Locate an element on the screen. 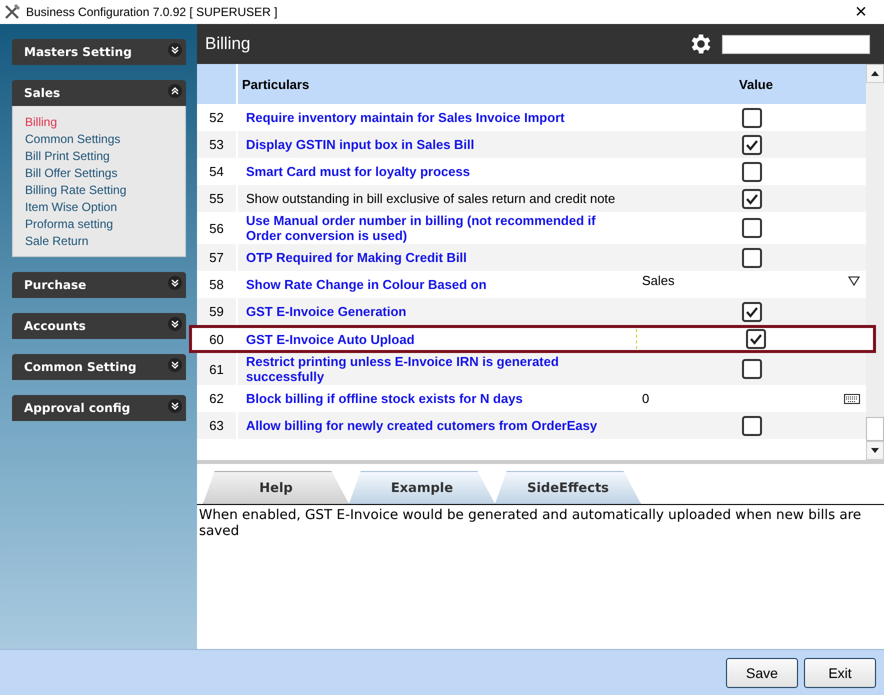  table-row: 63 Allow billing for newly created cutomers from OrderEasy is located at coordinates (531, 425).